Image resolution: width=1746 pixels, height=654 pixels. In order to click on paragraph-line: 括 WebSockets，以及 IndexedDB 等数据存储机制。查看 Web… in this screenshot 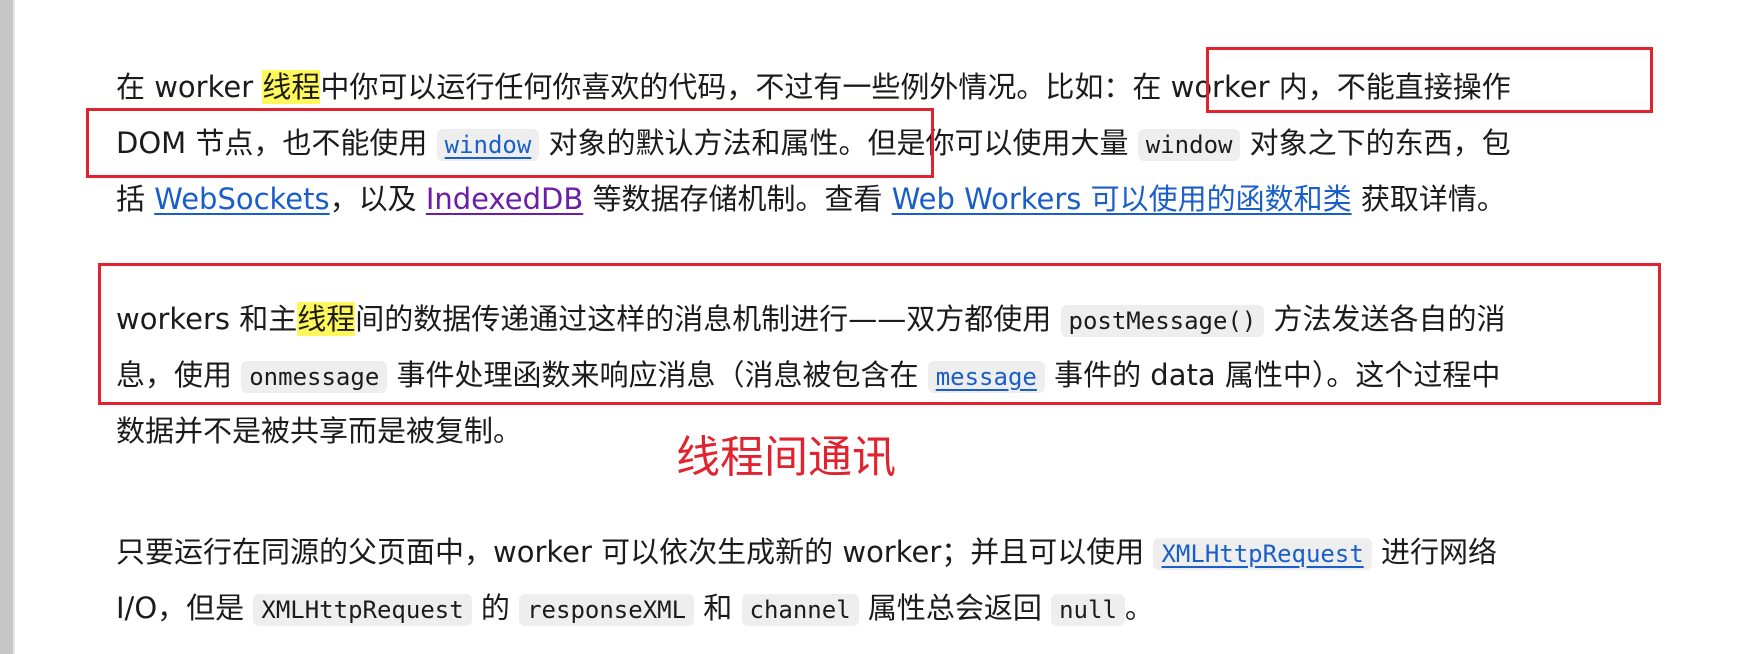, I will do `click(881, 199)`.